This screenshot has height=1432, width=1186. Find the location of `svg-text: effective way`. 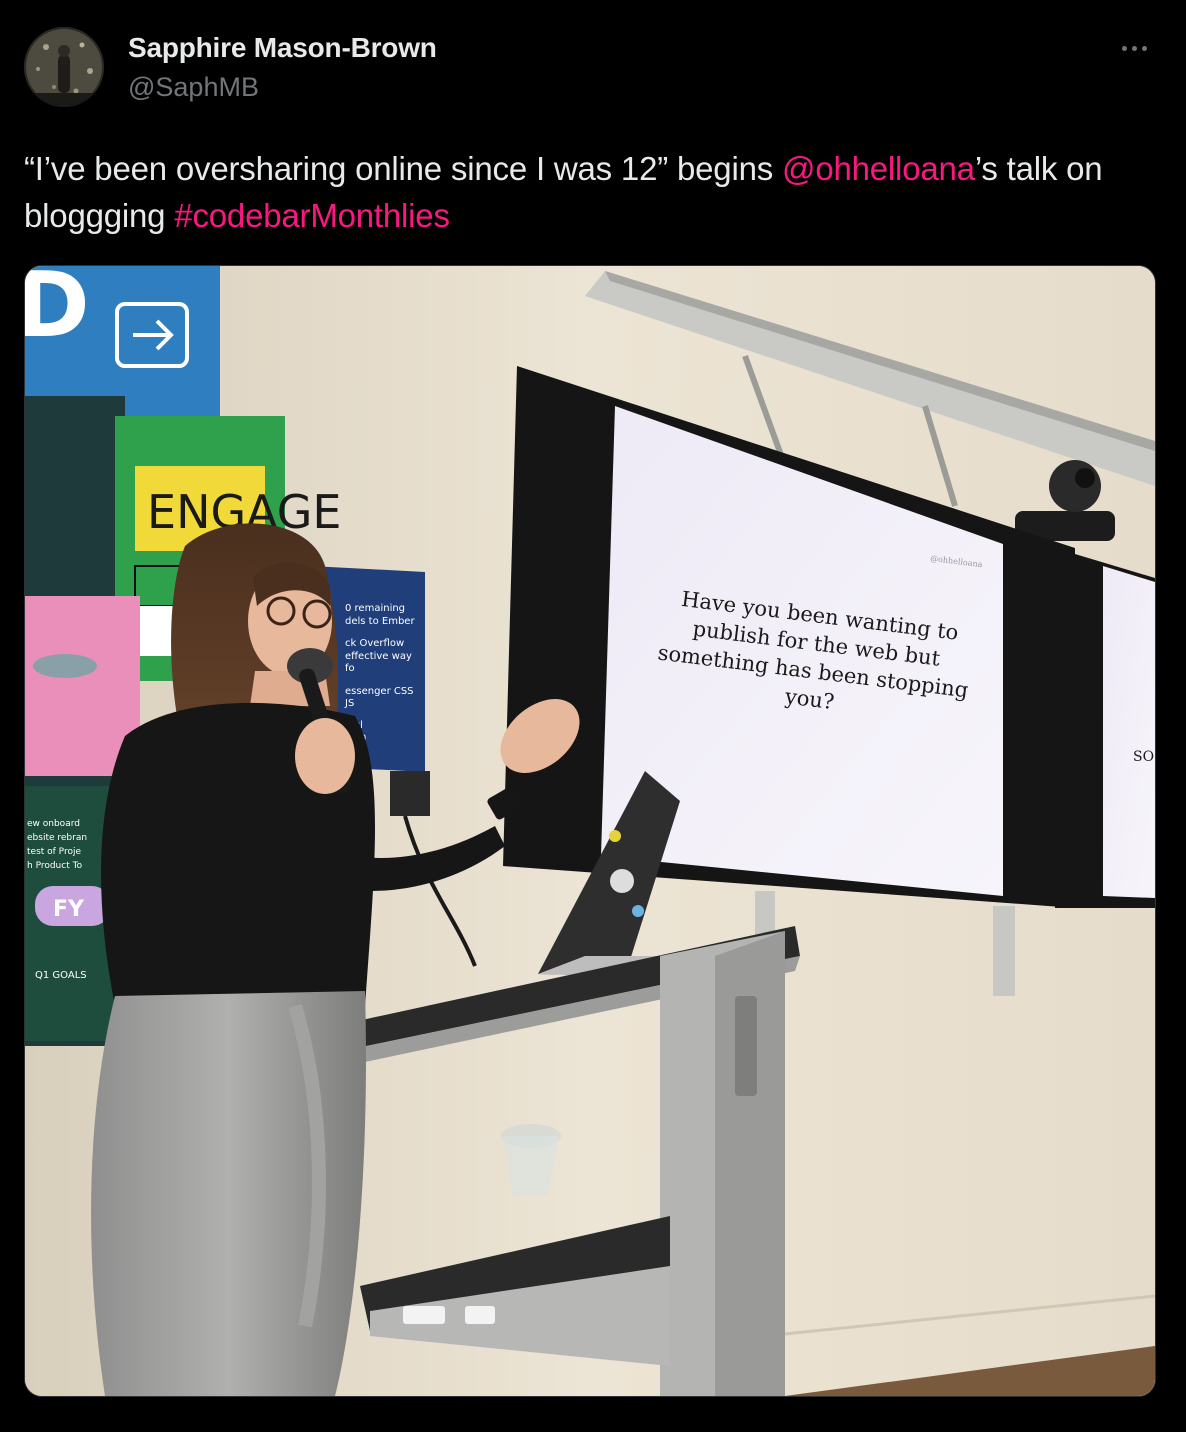

svg-text: effective way is located at coordinates (378, 656).